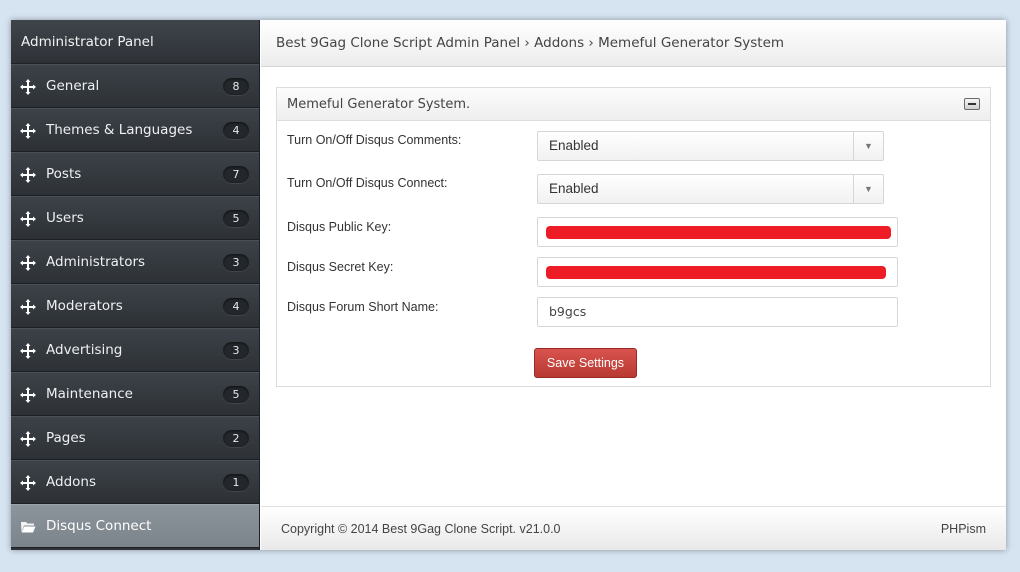 The width and height of the screenshot is (1020, 572). What do you see at coordinates (236, 86) in the screenshot?
I see `count-badge: 8` at bounding box center [236, 86].